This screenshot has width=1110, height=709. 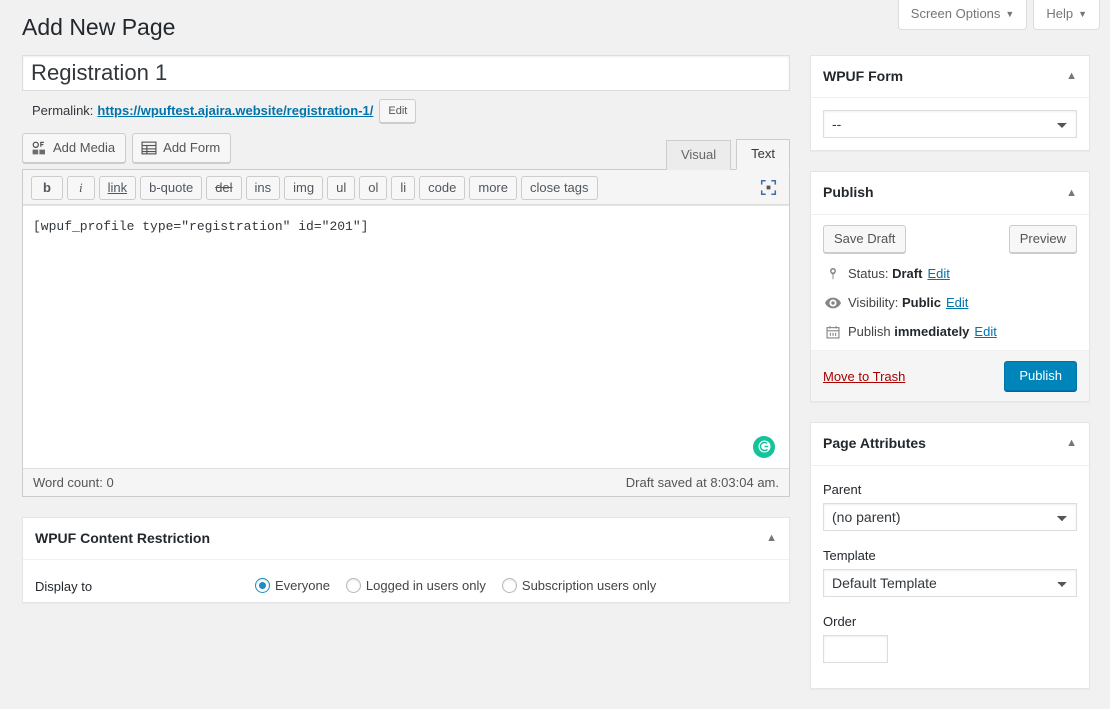 I want to click on page-attributes-title: Page Attributes, so click(x=874, y=443).